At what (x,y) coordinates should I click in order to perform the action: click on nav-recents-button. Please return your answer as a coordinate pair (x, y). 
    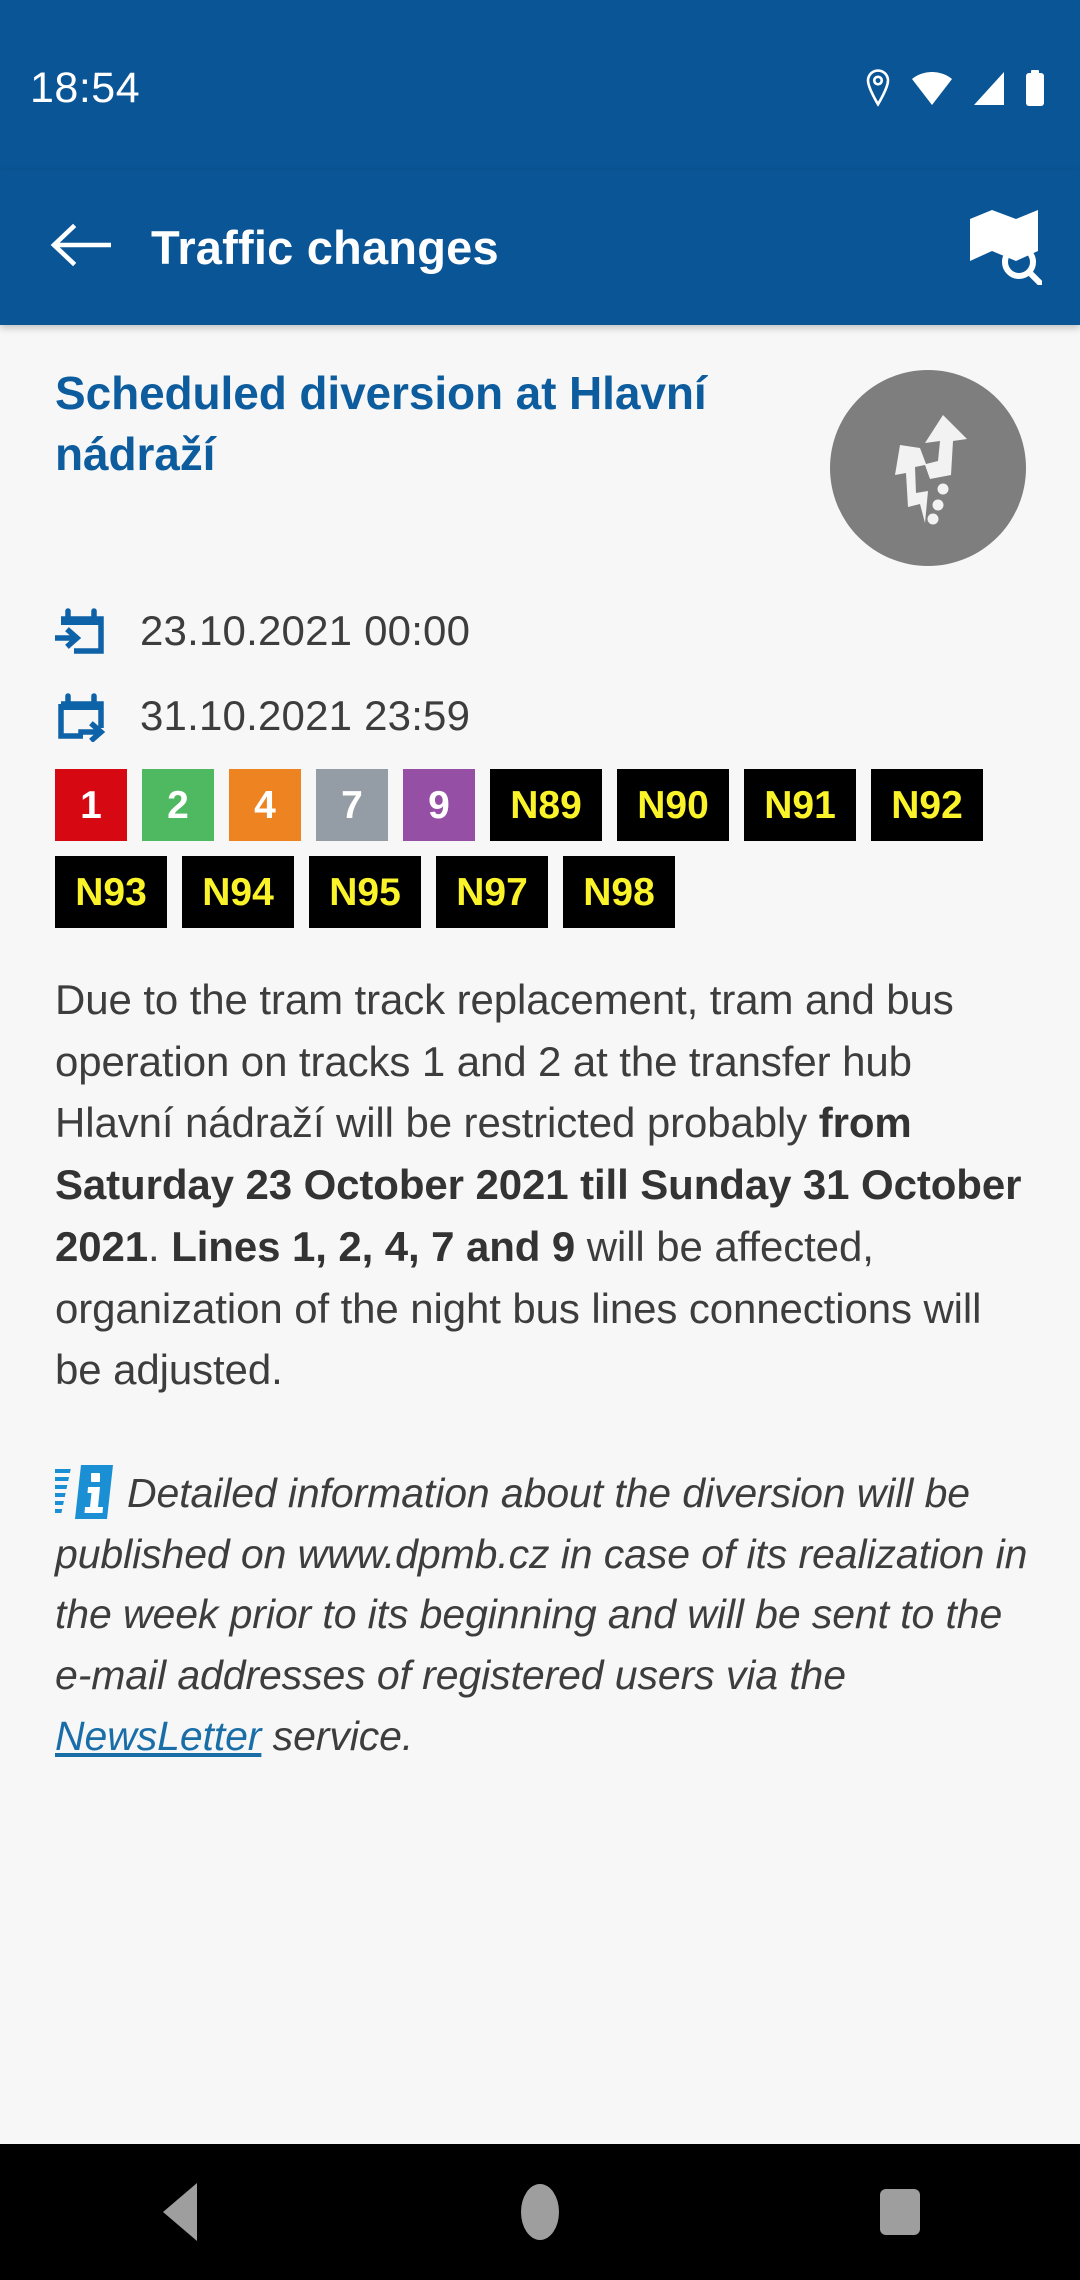
    Looking at the image, I should click on (900, 2212).